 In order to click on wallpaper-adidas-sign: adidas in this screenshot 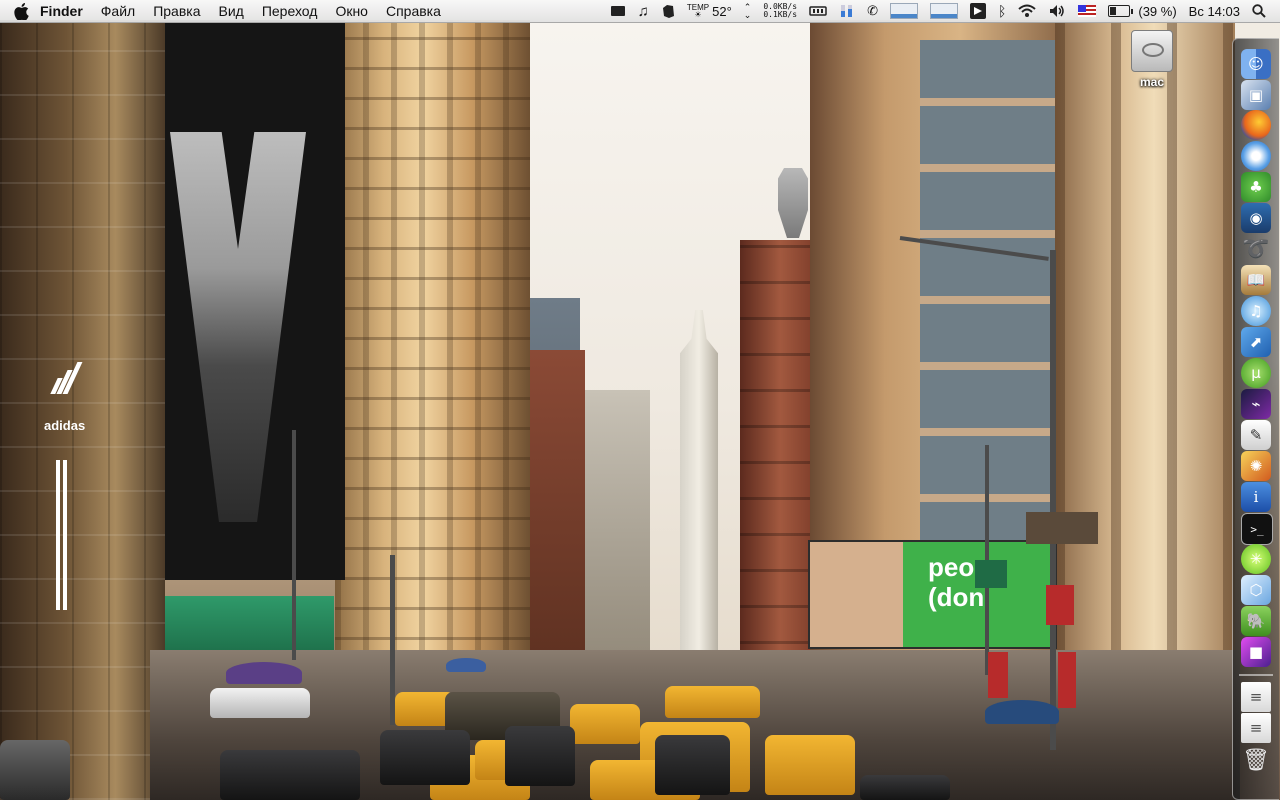, I will do `click(64, 400)`.